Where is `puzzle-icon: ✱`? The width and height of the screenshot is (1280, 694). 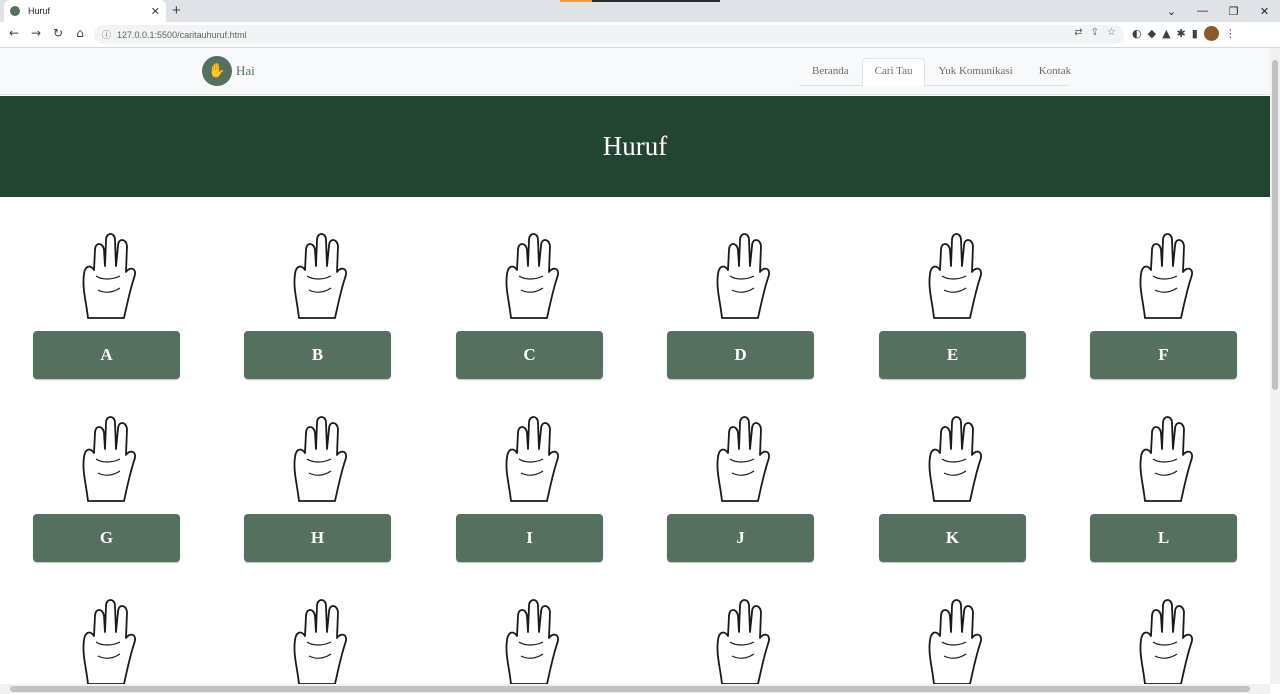
puzzle-icon: ✱ is located at coordinates (1181, 33).